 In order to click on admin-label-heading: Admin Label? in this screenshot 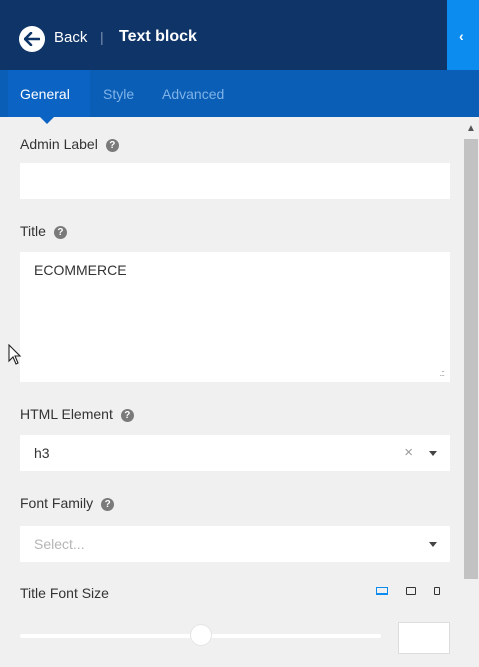, I will do `click(69, 144)`.